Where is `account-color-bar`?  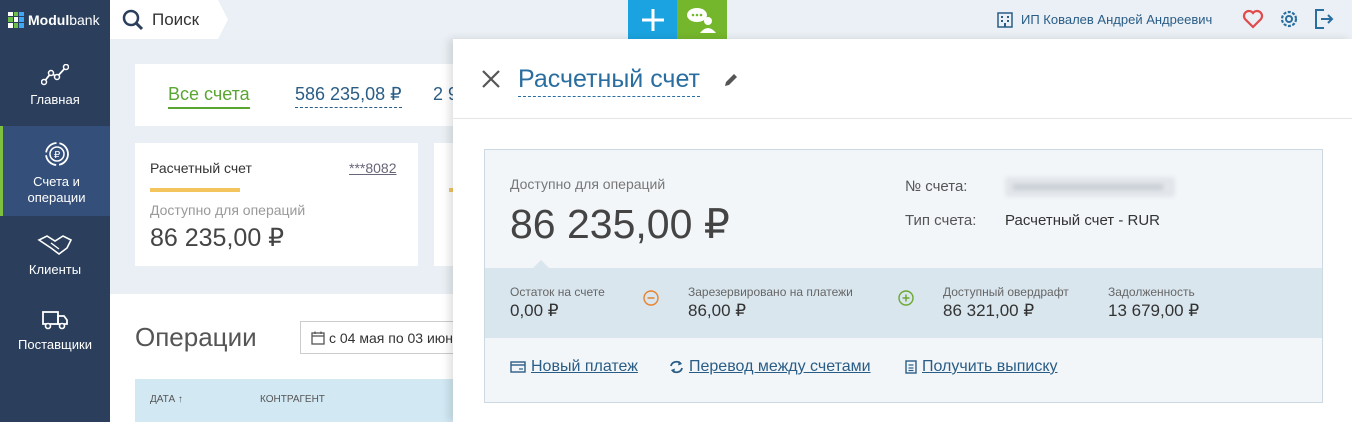
account-color-bar is located at coordinates (195, 190).